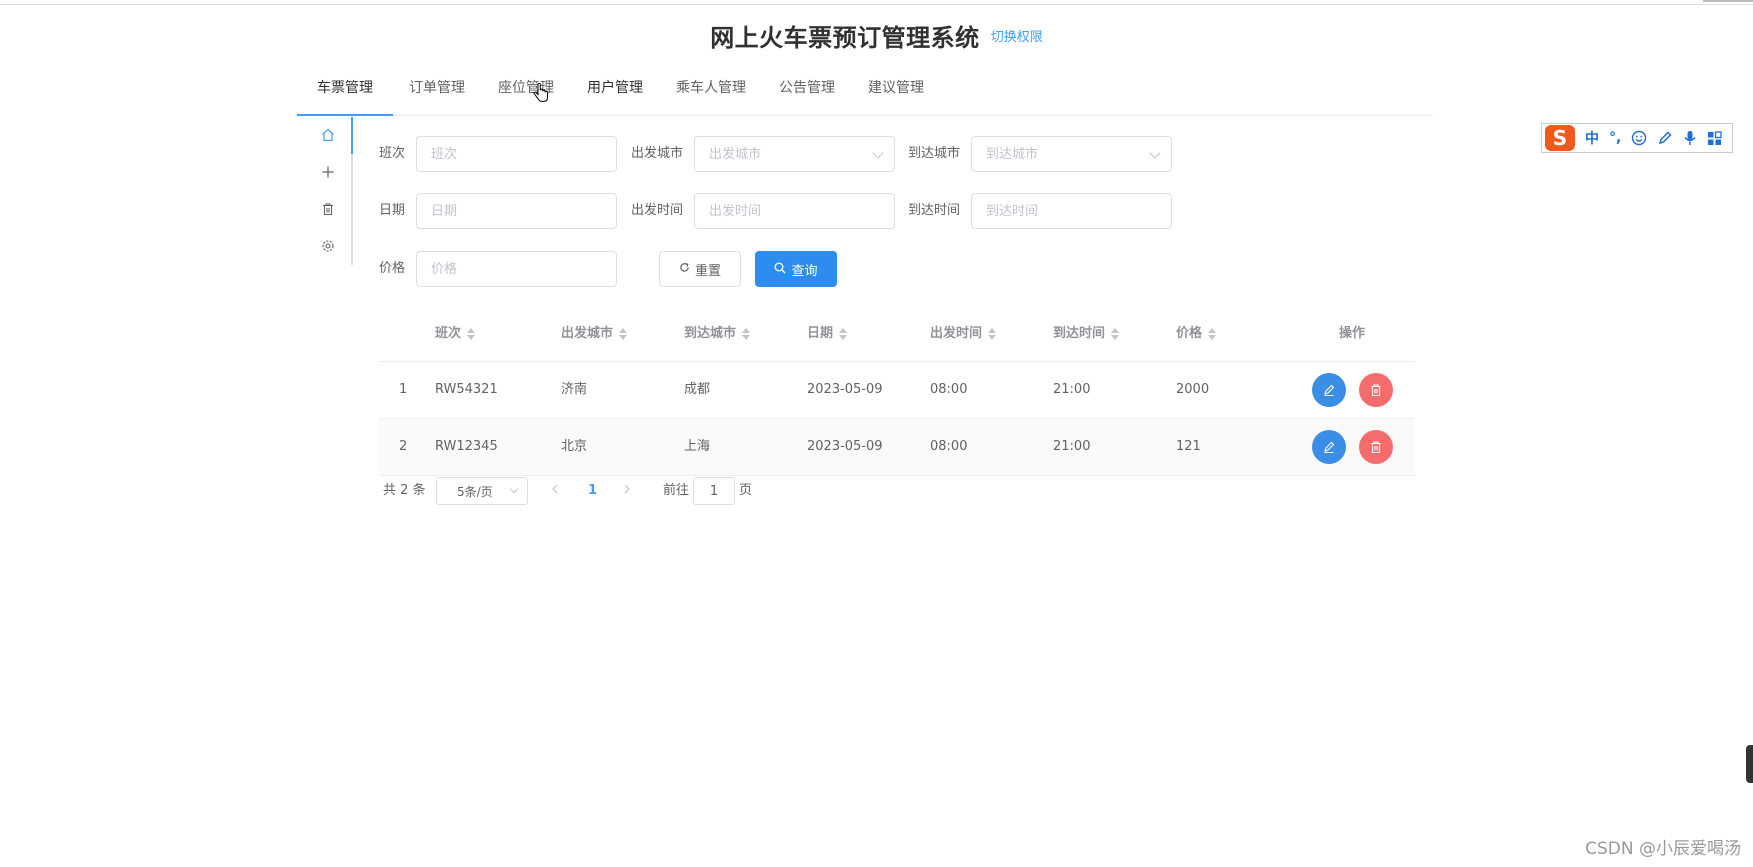  What do you see at coordinates (526, 91) in the screenshot?
I see `tab-seat-management: 座位管理` at bounding box center [526, 91].